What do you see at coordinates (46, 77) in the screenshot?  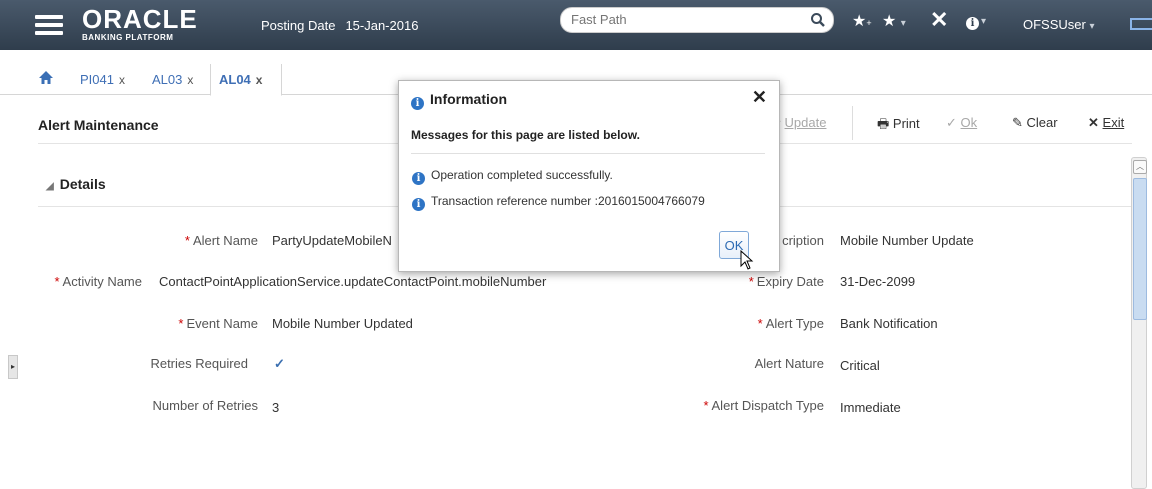 I see `home-icon` at bounding box center [46, 77].